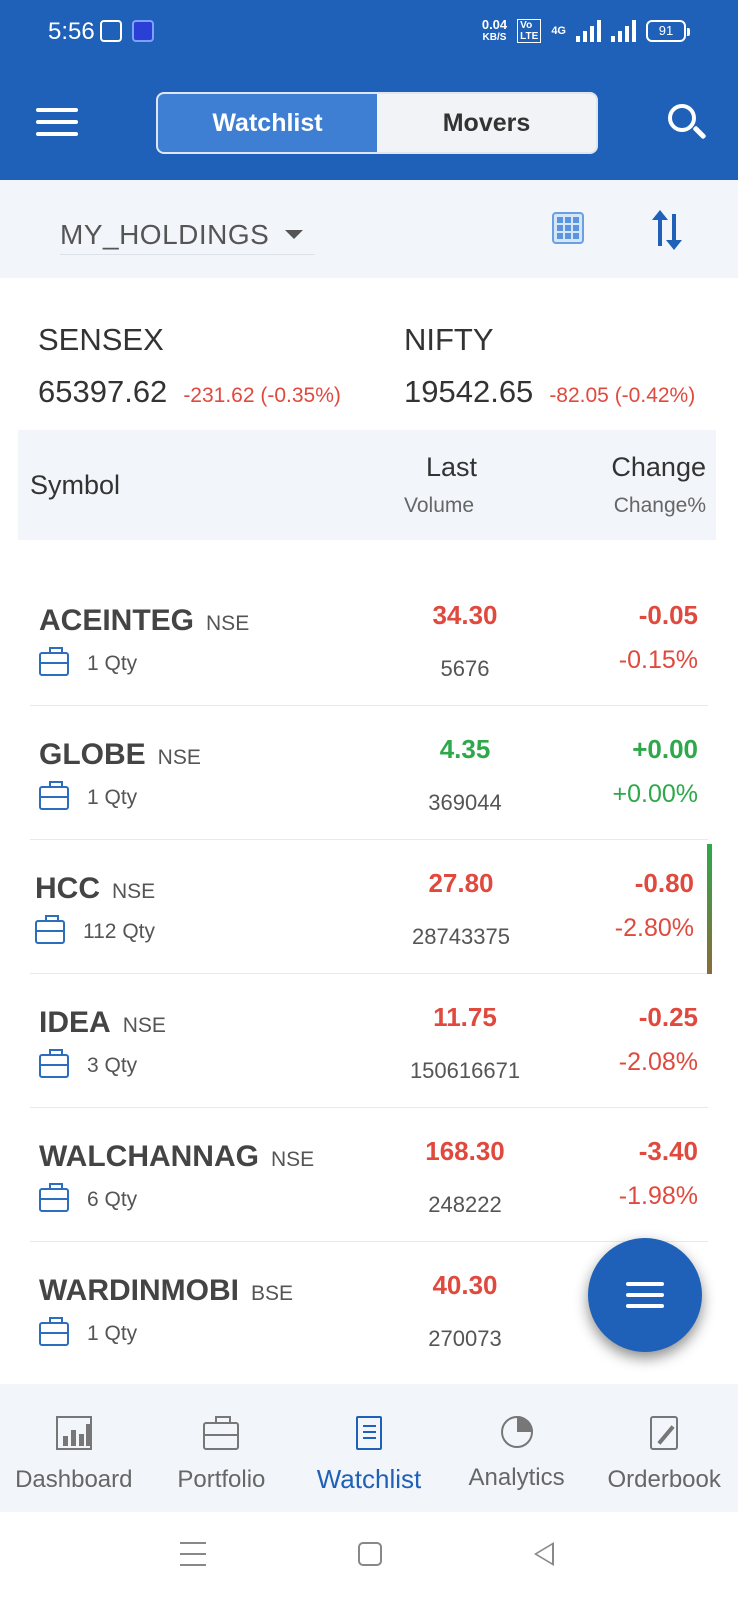 The width and height of the screenshot is (738, 1600). I want to click on index-name: NIFTY, so click(449, 339).